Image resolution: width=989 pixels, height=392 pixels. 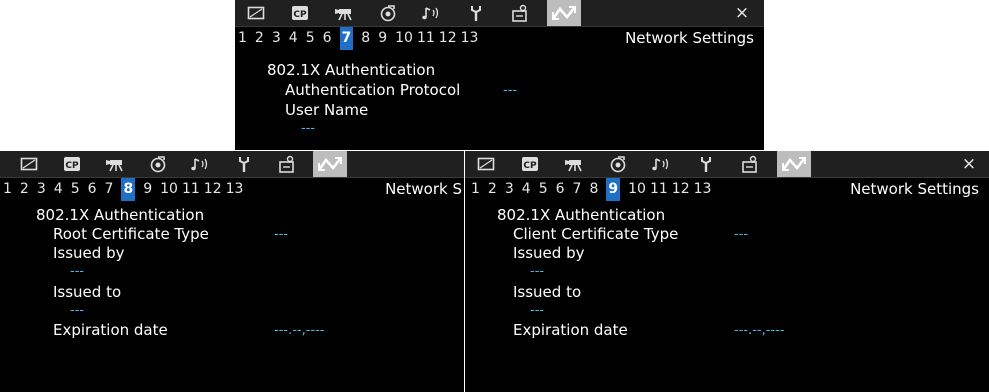 What do you see at coordinates (120, 215) in the screenshot?
I see `section-heading: 802.1X Authentication` at bounding box center [120, 215].